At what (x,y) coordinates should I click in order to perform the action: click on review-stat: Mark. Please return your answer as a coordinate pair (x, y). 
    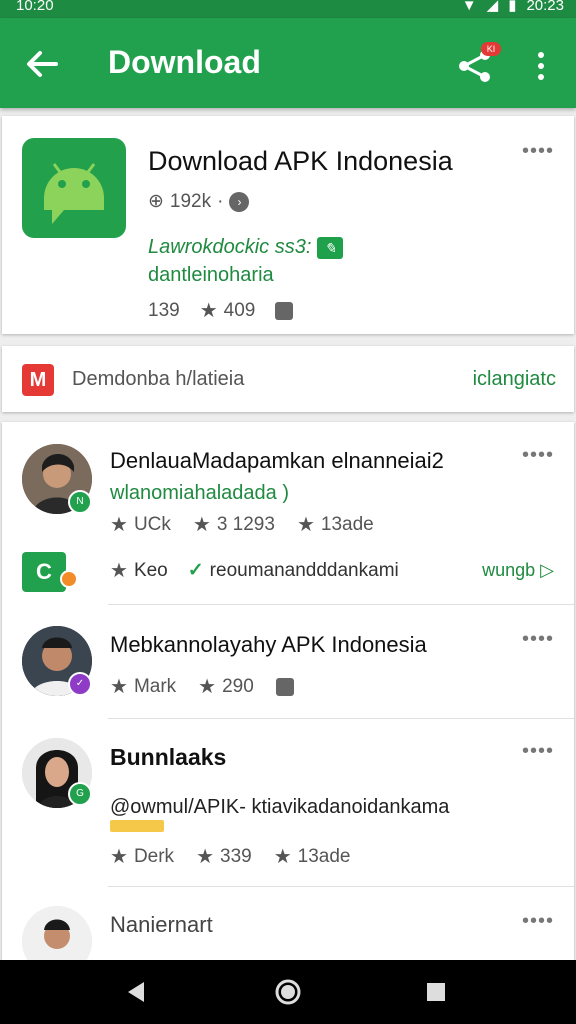
    Looking at the image, I should click on (155, 686).